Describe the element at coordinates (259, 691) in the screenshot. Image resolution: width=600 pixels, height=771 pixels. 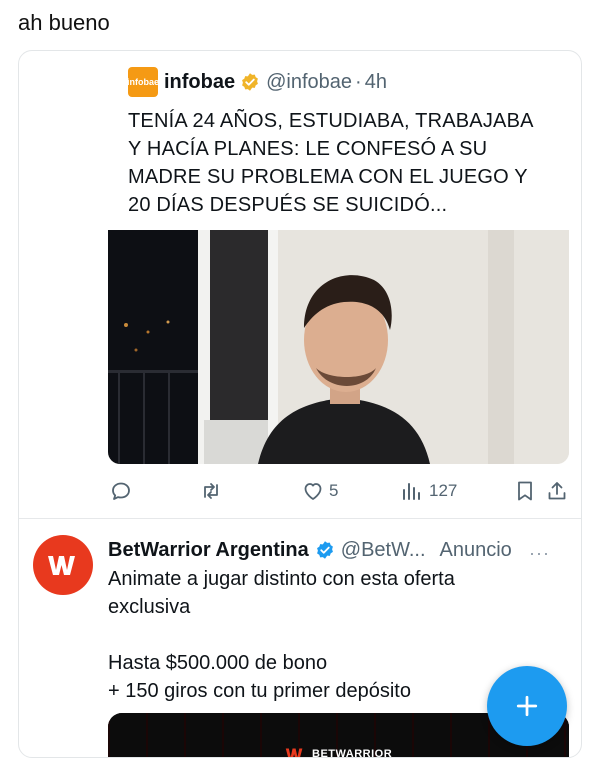
I see `ad-text-line: + 150 giros con tu primer depósito` at that location.